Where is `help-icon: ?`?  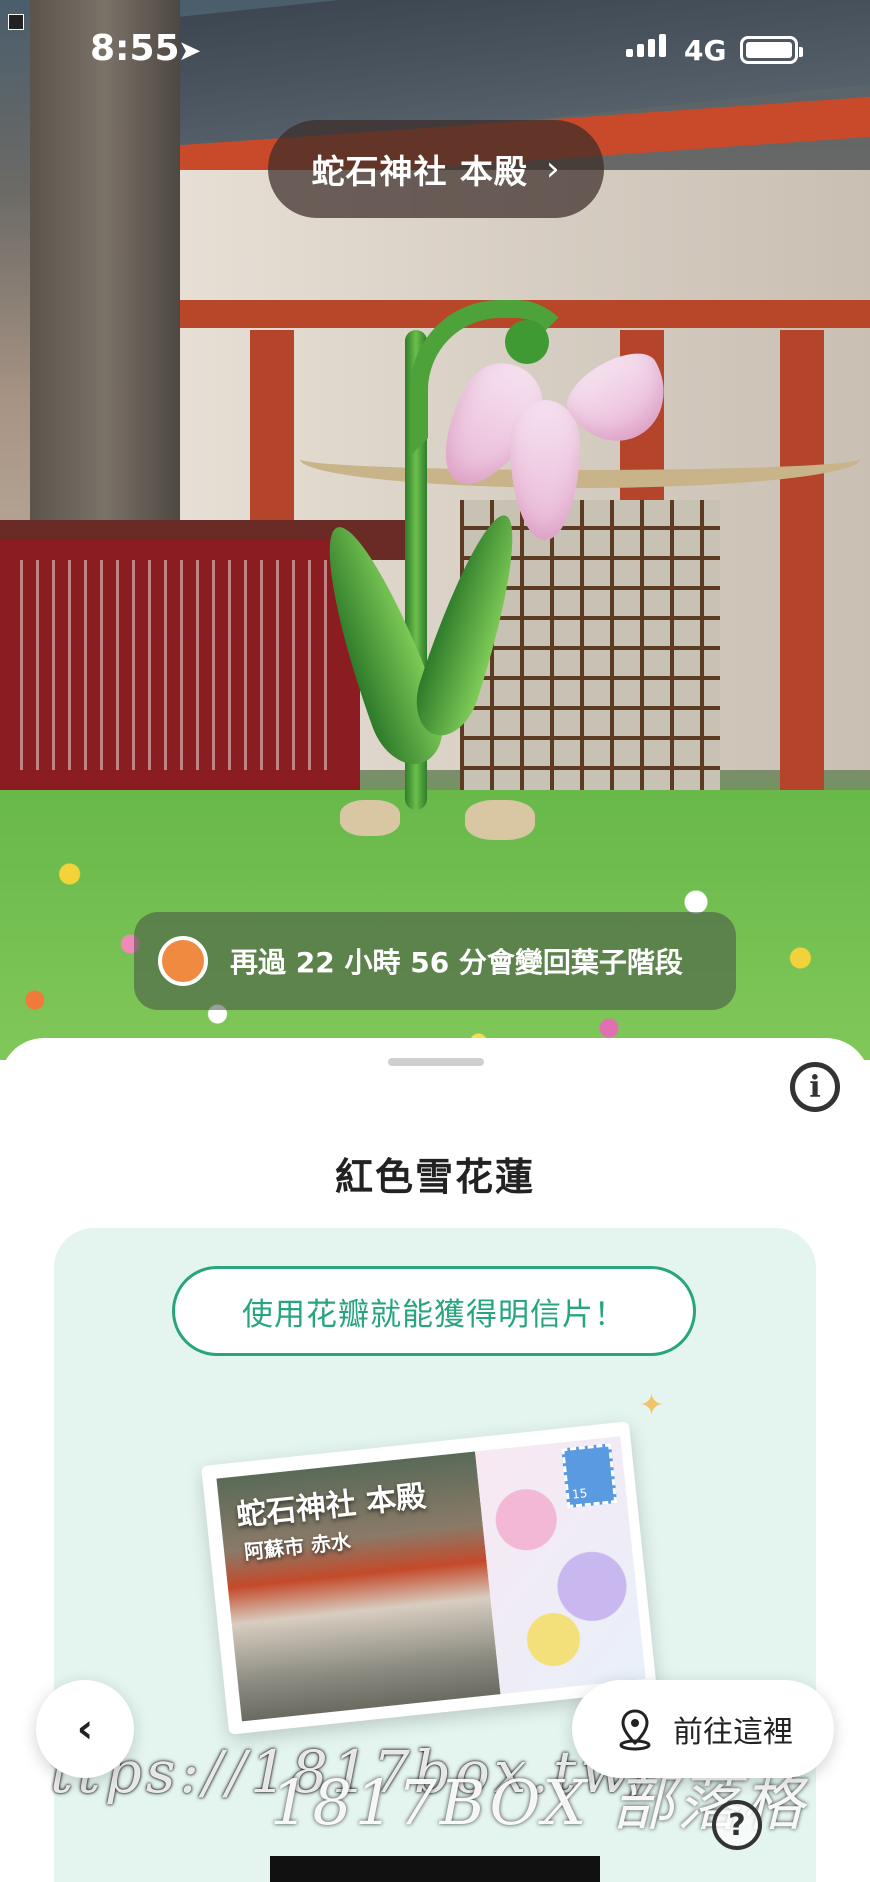 help-icon: ? is located at coordinates (737, 1825).